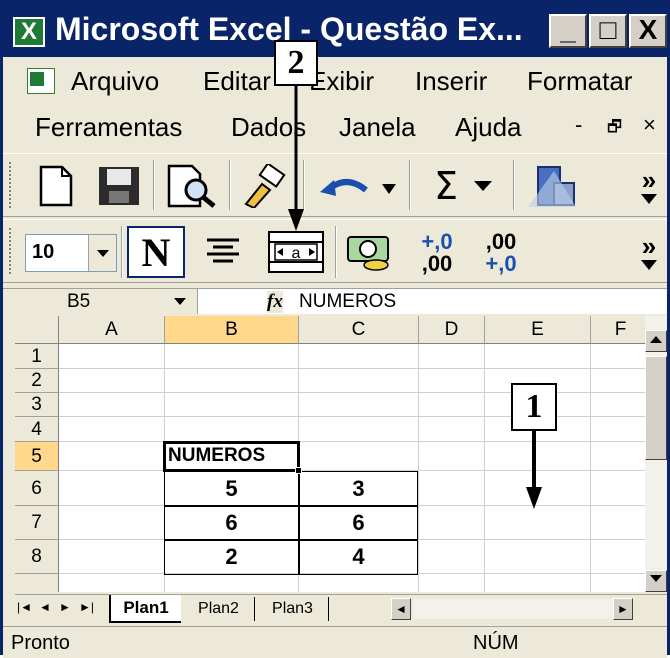 This screenshot has height=658, width=670. Describe the element at coordinates (156, 252) in the screenshot. I see `bold-button: N` at that location.